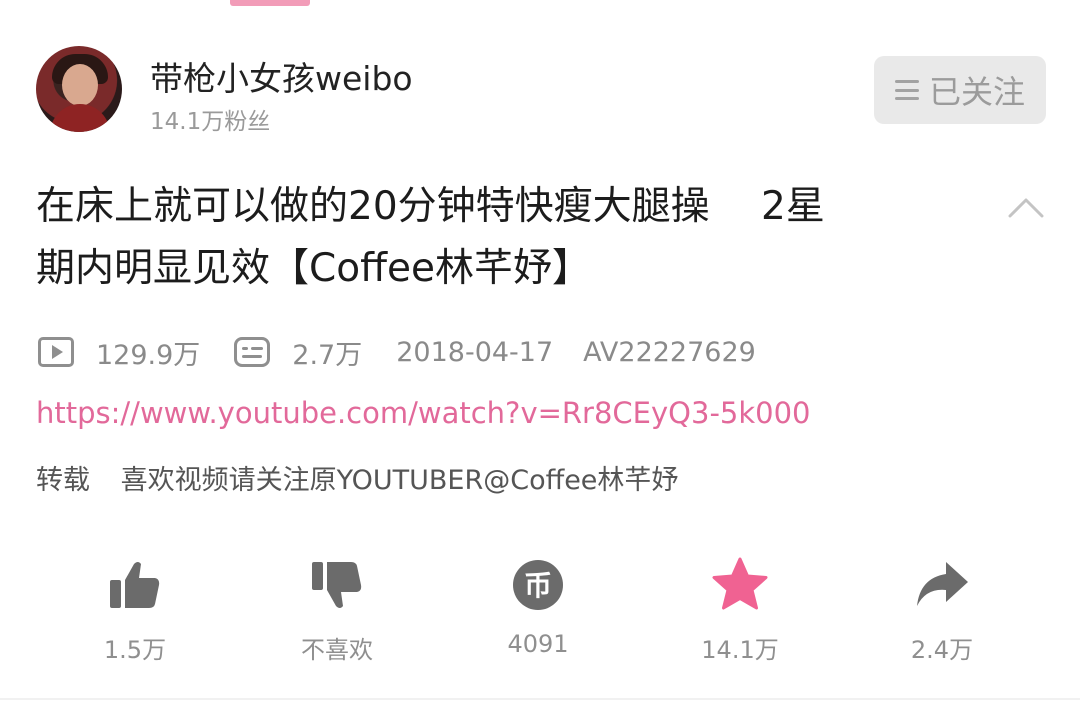 This screenshot has height=706, width=1080. I want to click on favorite-count: 14.1万, so click(740, 650).